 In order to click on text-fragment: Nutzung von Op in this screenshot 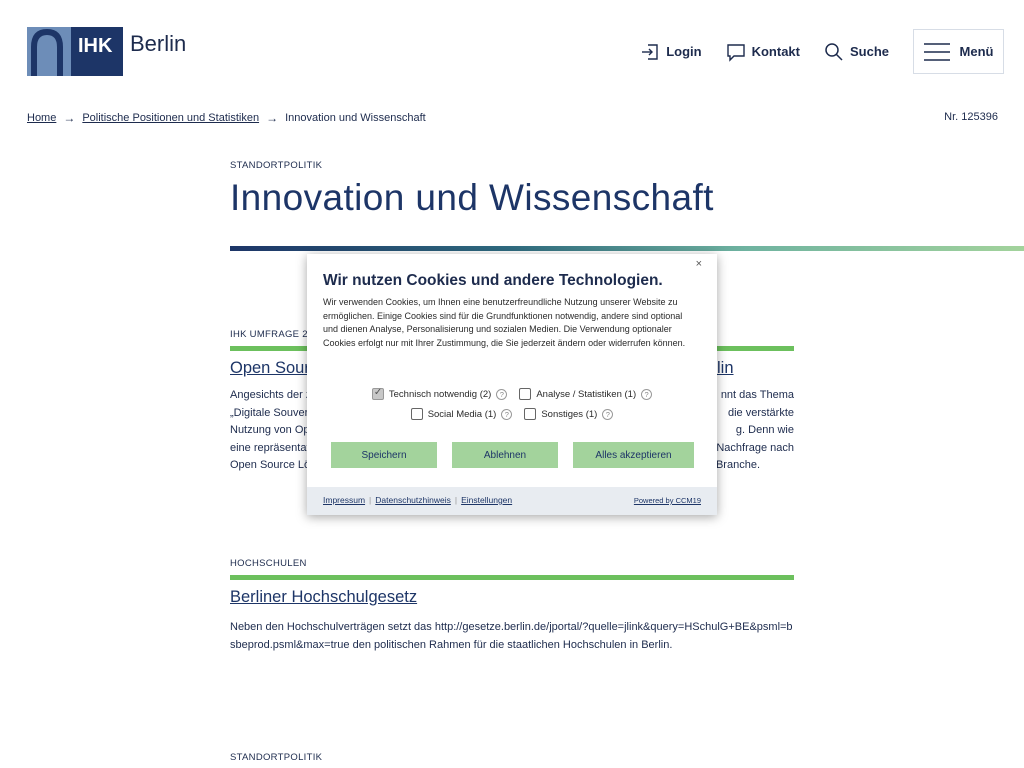, I will do `click(270, 430)`.